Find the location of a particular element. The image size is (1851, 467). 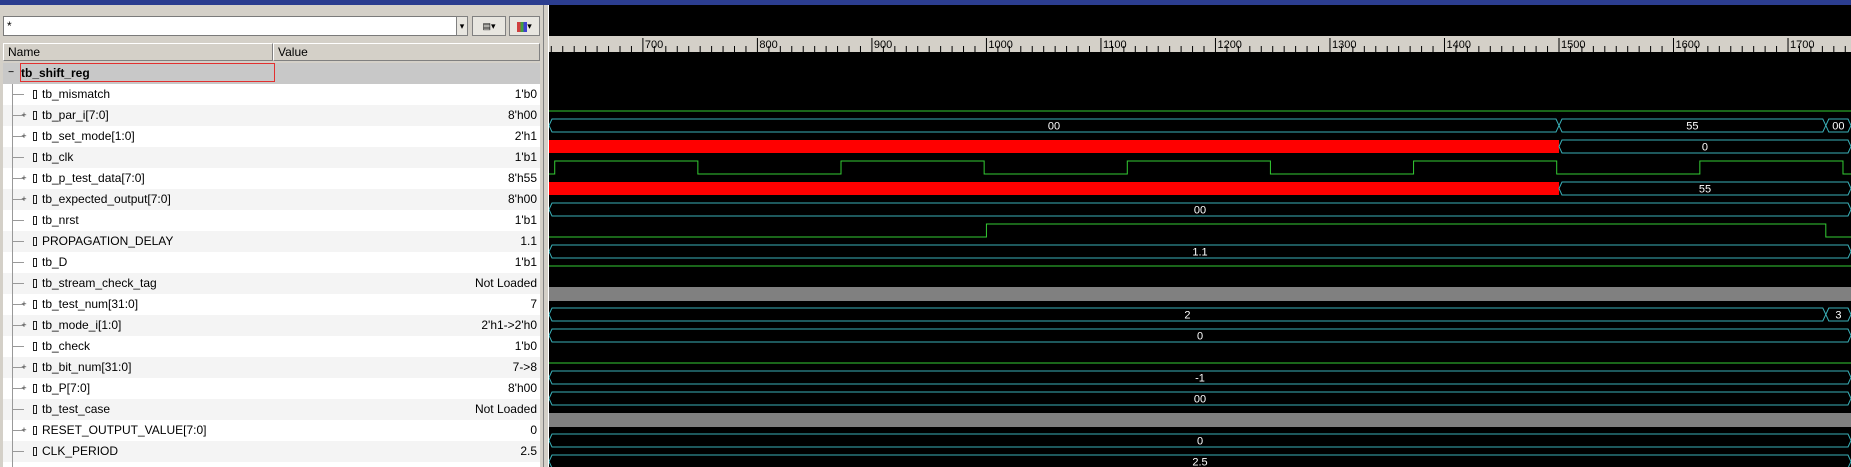

signal-name: tb_mode_i[1:0] is located at coordinates (82, 325).